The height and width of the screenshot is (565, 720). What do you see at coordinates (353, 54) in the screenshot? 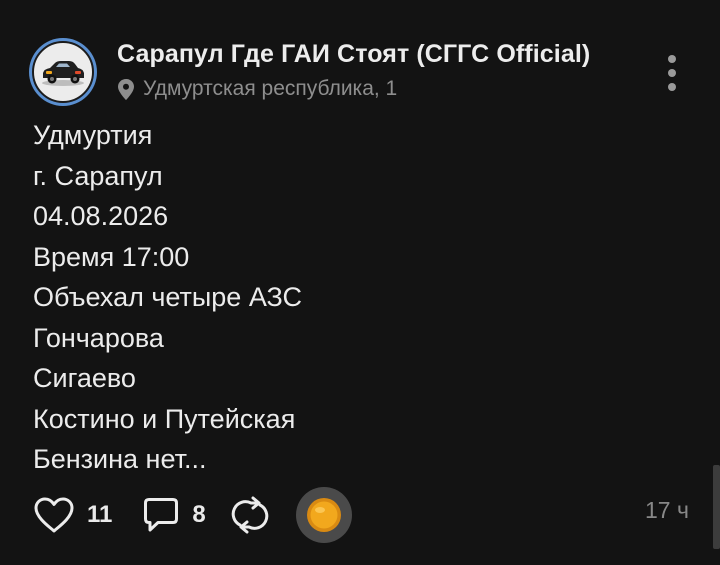
I see `channel-name: Сарапул Где ГАИ Стоят (СГГС Official)` at bounding box center [353, 54].